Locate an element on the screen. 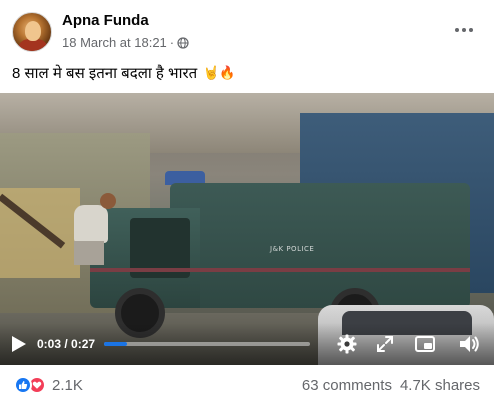  progress-fill is located at coordinates (115, 344).